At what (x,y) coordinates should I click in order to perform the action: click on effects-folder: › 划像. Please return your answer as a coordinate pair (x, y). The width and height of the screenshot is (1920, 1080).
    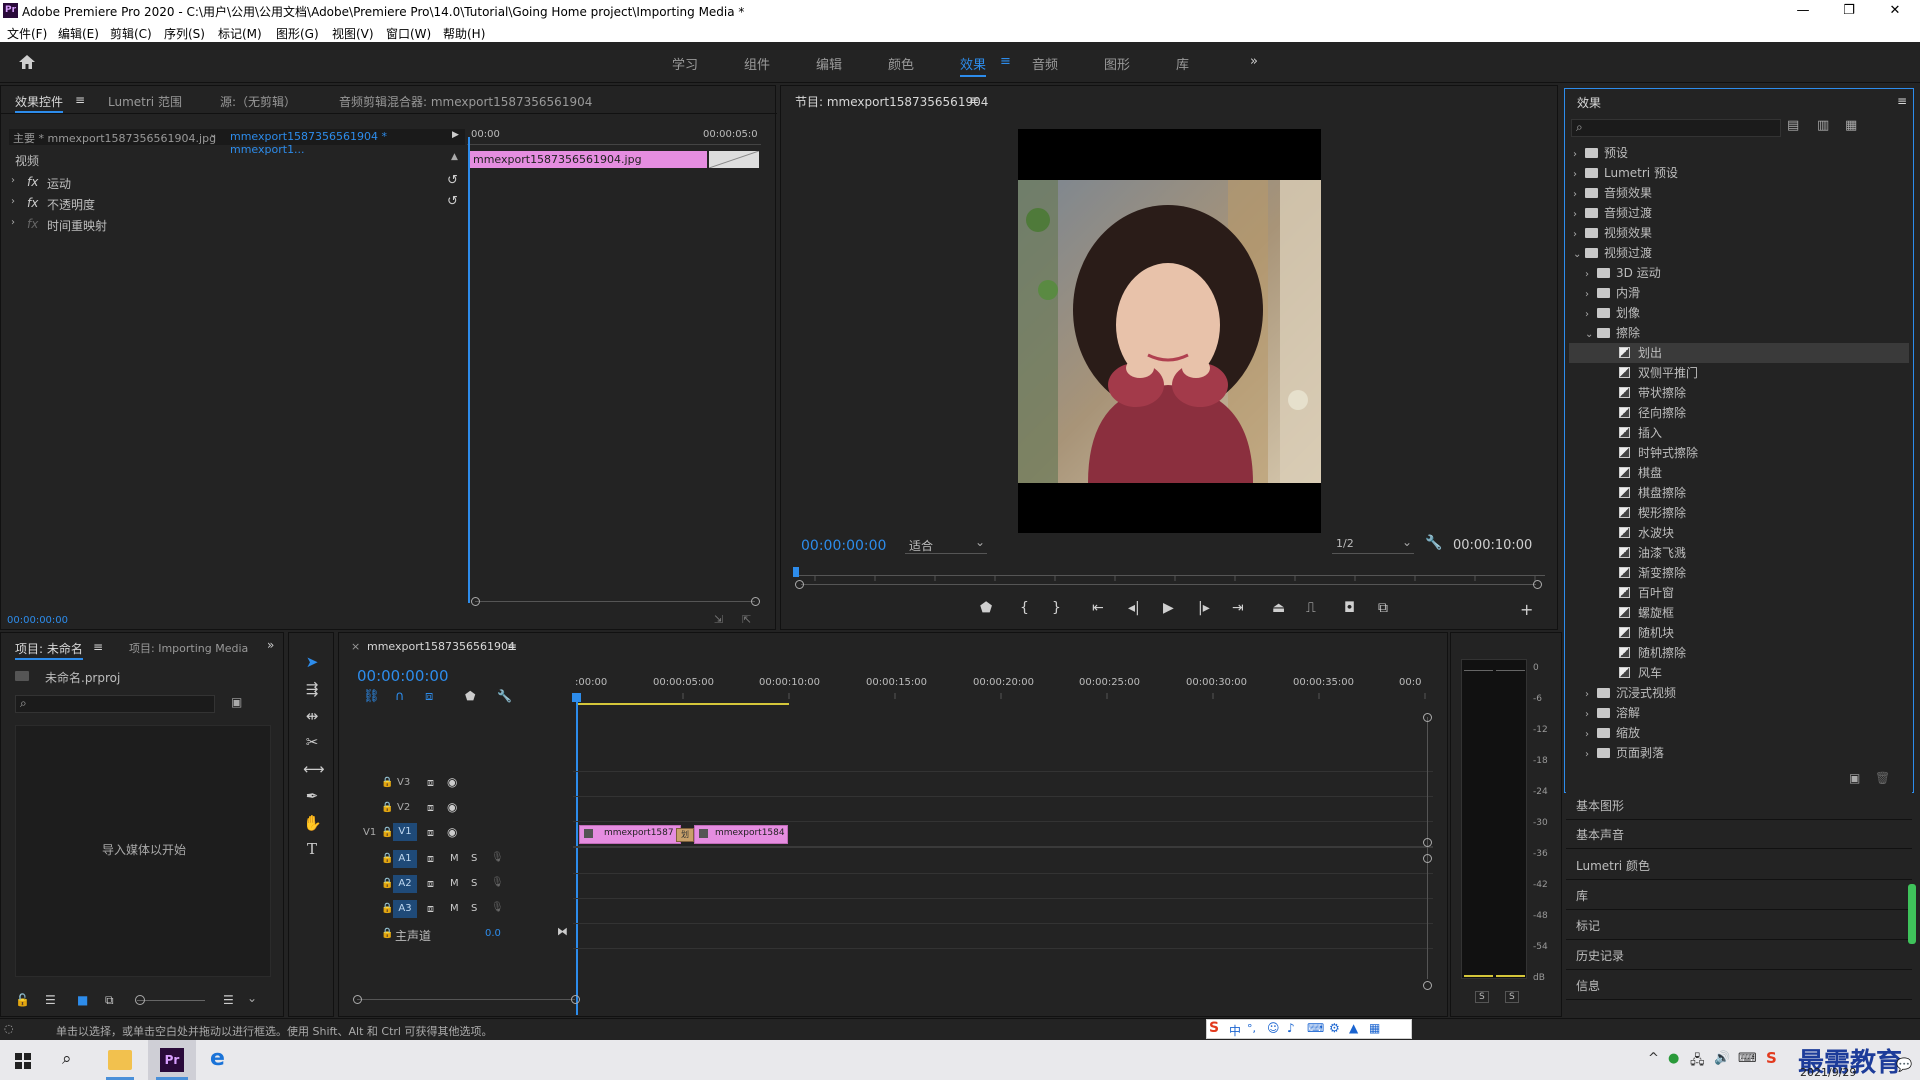
    Looking at the image, I should click on (1739, 313).